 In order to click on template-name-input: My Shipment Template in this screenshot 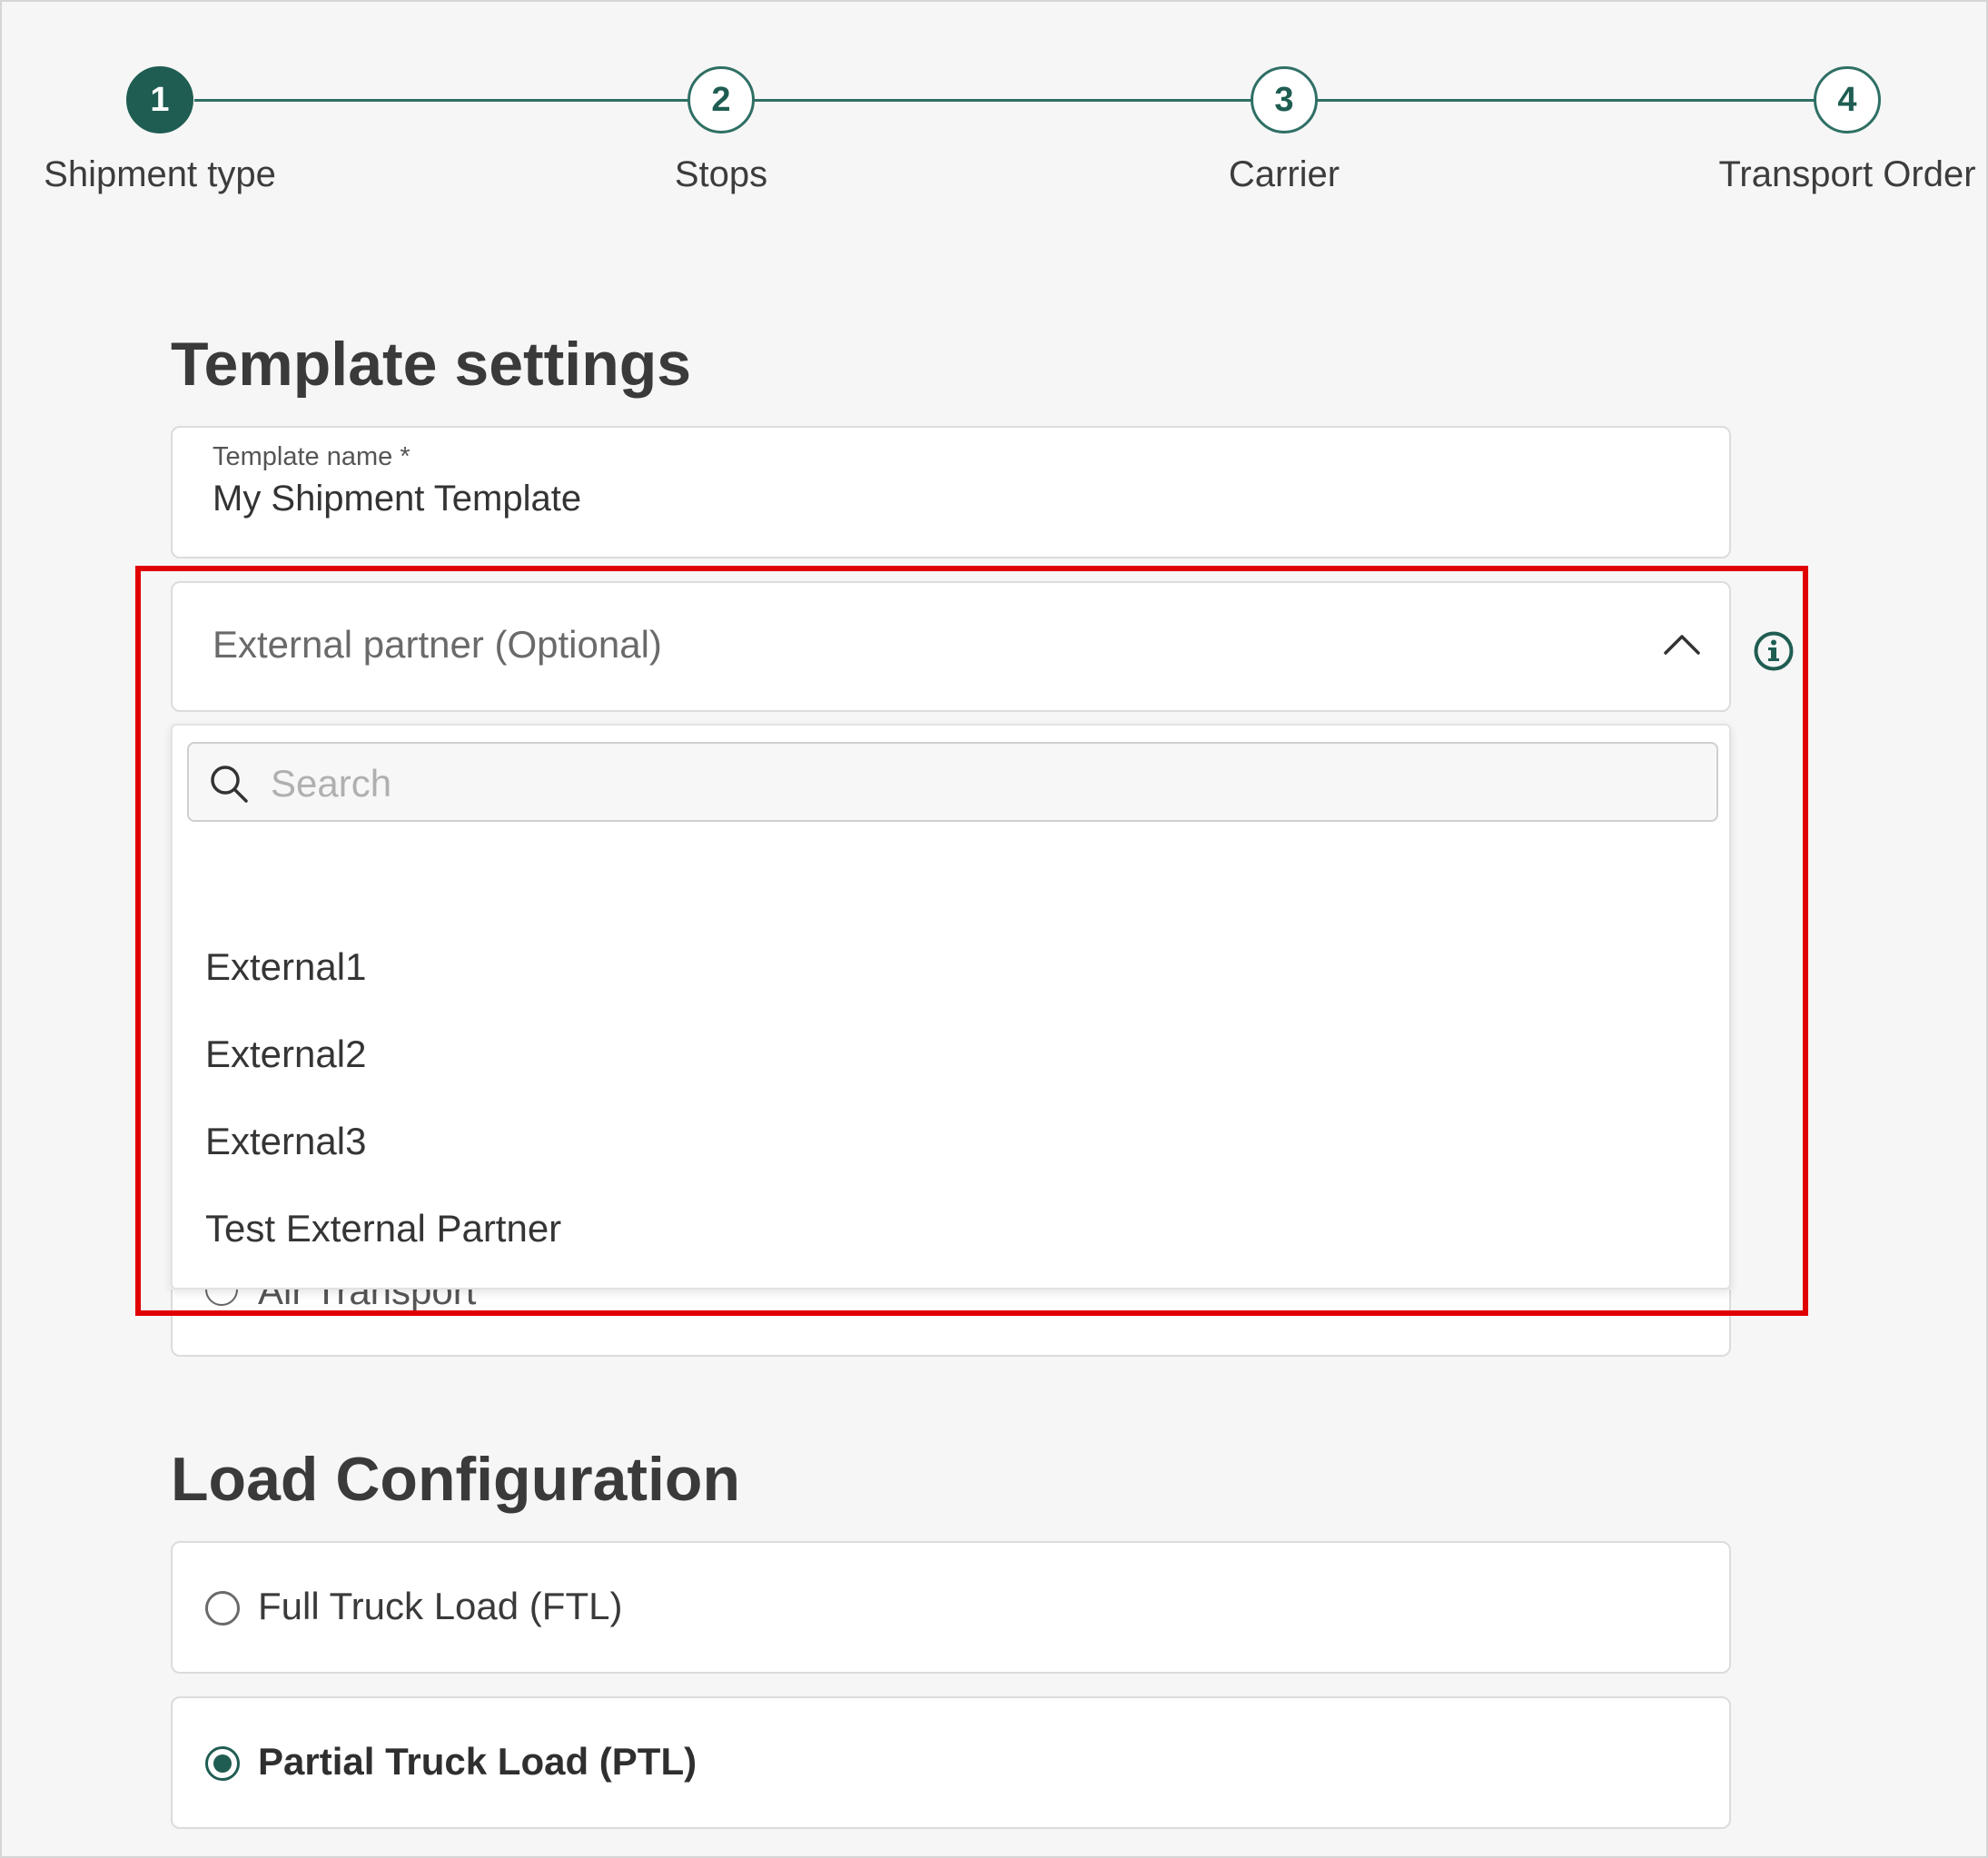, I will do `click(397, 499)`.